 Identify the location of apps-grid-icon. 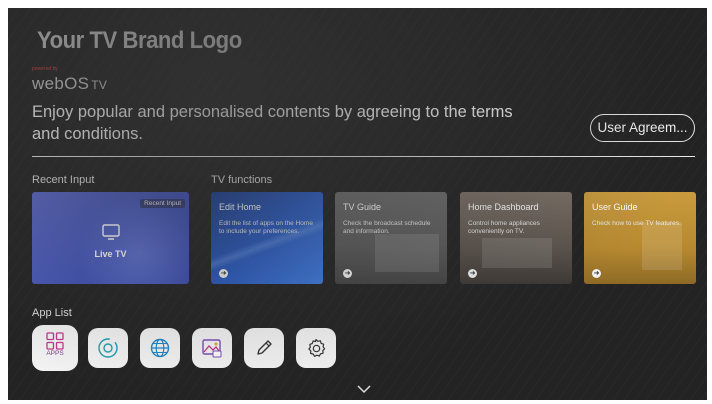
(55, 341).